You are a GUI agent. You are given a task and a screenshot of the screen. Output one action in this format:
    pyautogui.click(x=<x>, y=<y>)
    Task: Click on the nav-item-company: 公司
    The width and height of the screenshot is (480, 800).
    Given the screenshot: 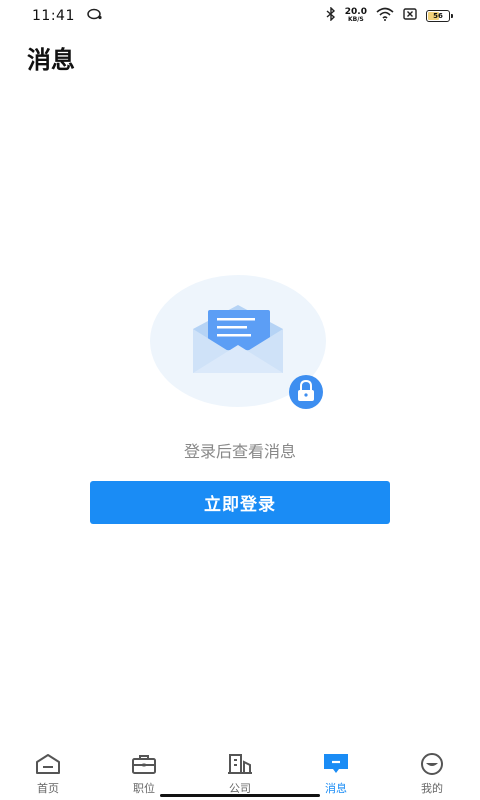 What is the action you would take?
    pyautogui.click(x=240, y=774)
    